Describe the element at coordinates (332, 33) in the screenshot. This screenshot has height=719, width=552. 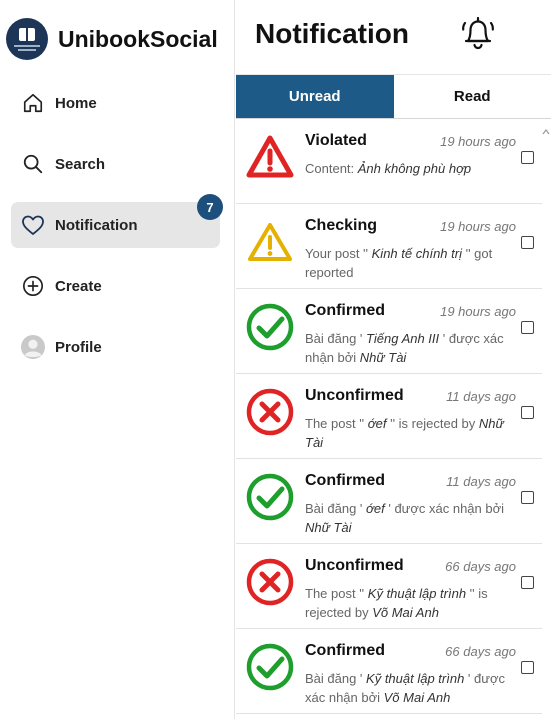
I see `page-title: Notification` at that location.